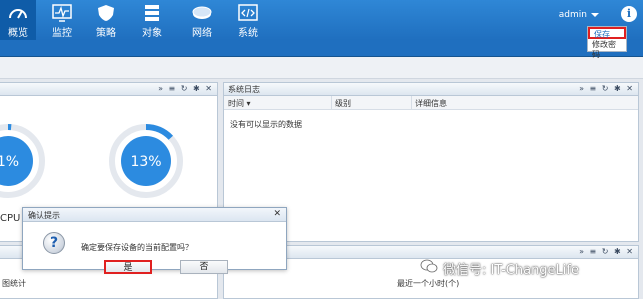 This screenshot has width=643, height=299. I want to click on column-header-level: 级别, so click(343, 103).